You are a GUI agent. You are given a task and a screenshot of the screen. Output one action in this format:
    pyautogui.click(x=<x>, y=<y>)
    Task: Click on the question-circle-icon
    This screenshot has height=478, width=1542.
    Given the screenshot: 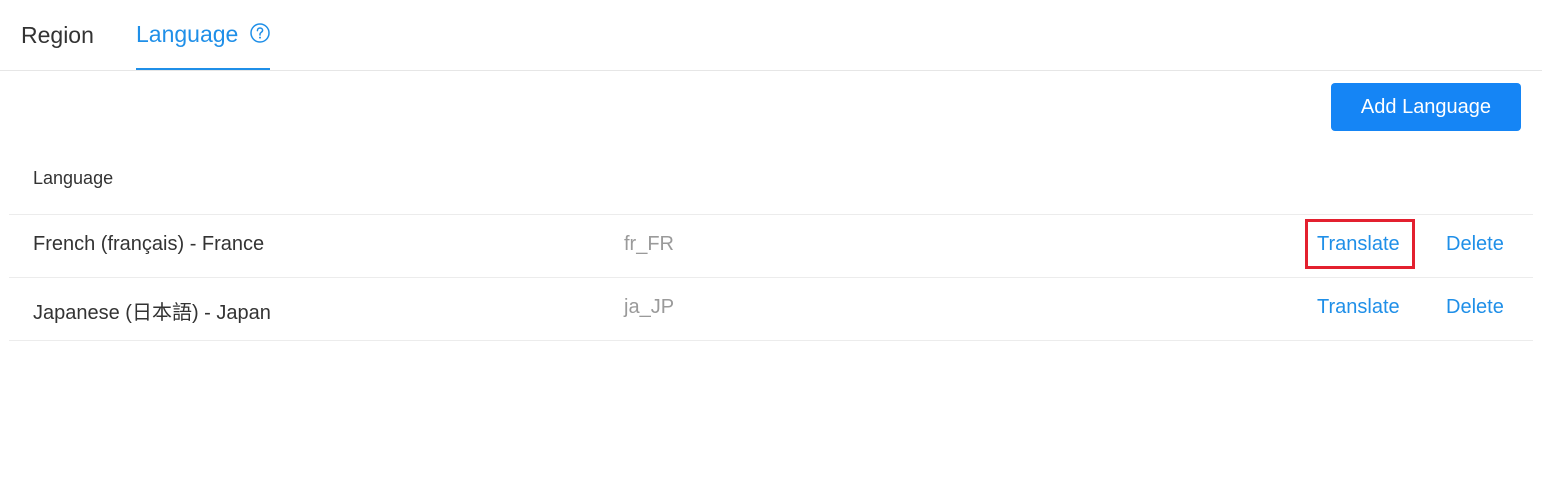 What is the action you would take?
    pyautogui.click(x=260, y=33)
    